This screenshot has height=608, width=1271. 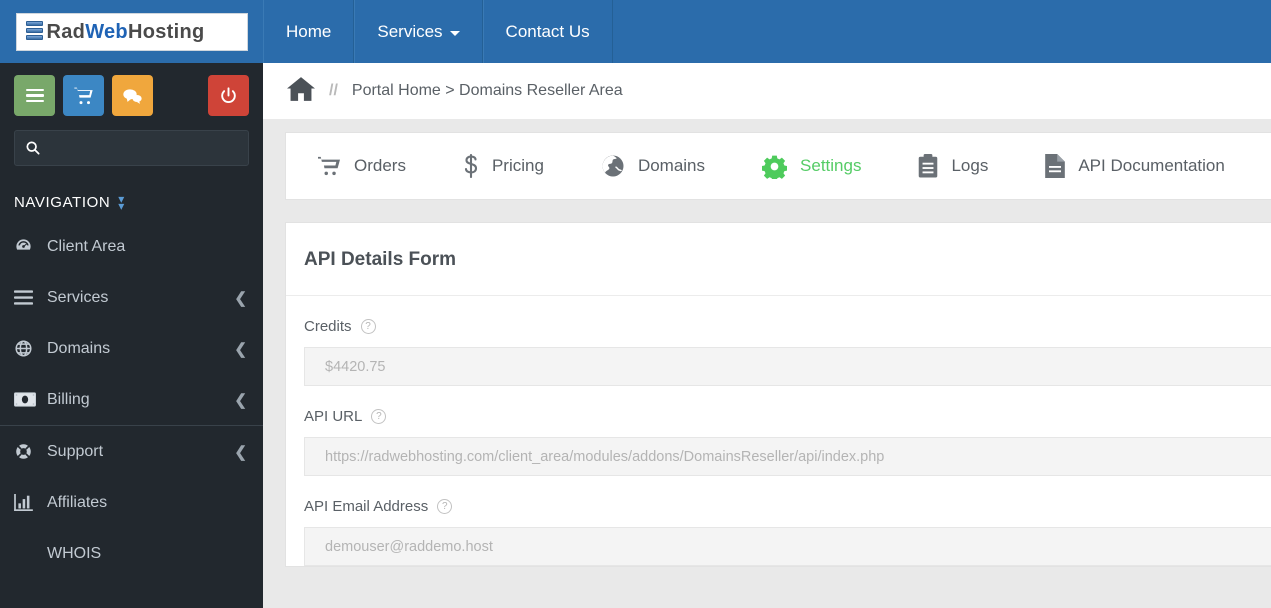 I want to click on tab-label-settings: Settings, so click(x=831, y=165).